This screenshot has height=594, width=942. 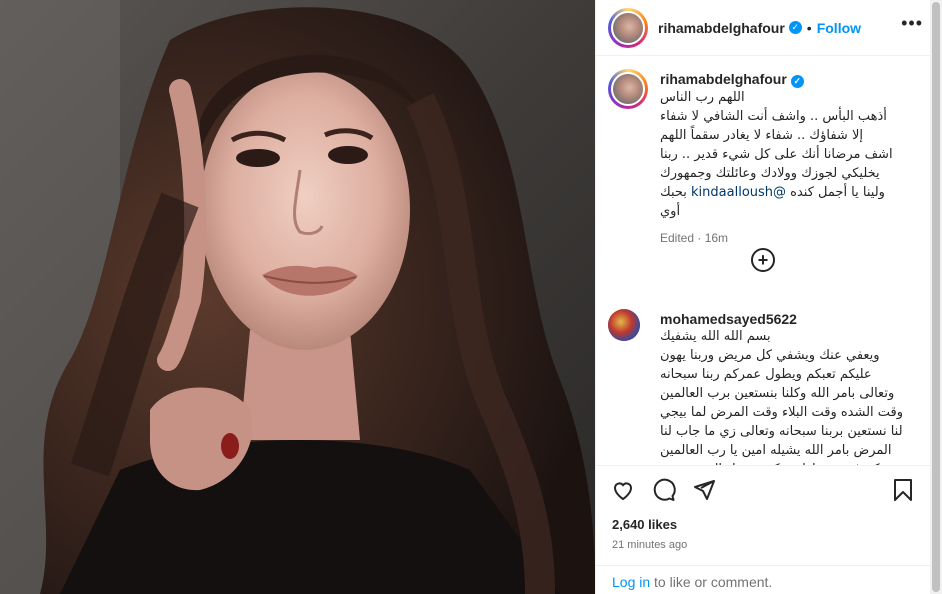 I want to click on action-bar, so click(x=763, y=489).